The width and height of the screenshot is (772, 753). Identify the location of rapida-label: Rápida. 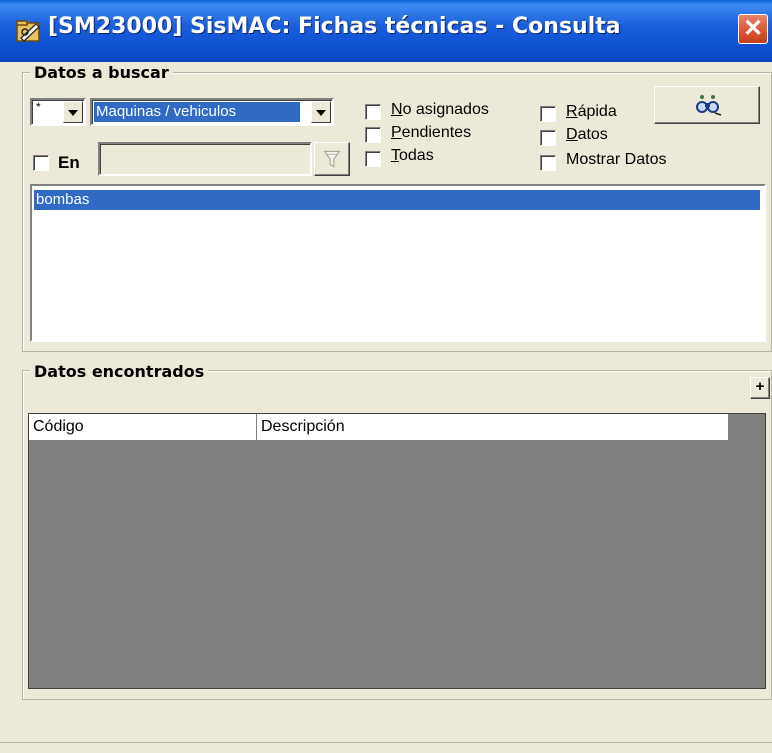
(591, 111).